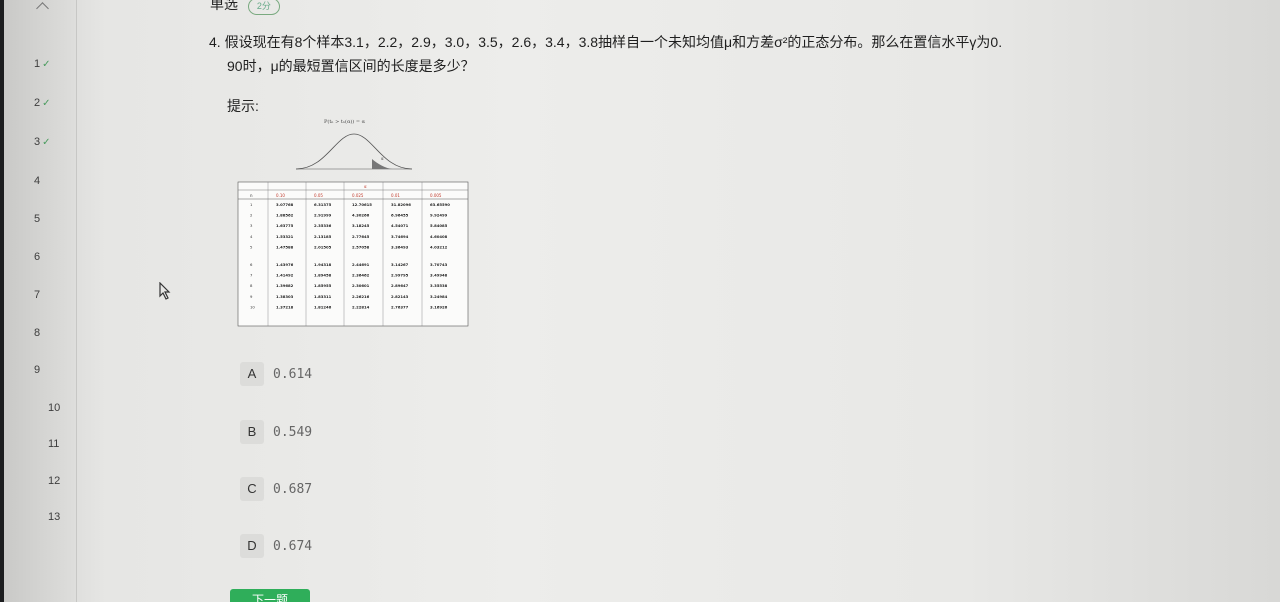 The height and width of the screenshot is (602, 1280). I want to click on option-value: 0.687, so click(293, 489).